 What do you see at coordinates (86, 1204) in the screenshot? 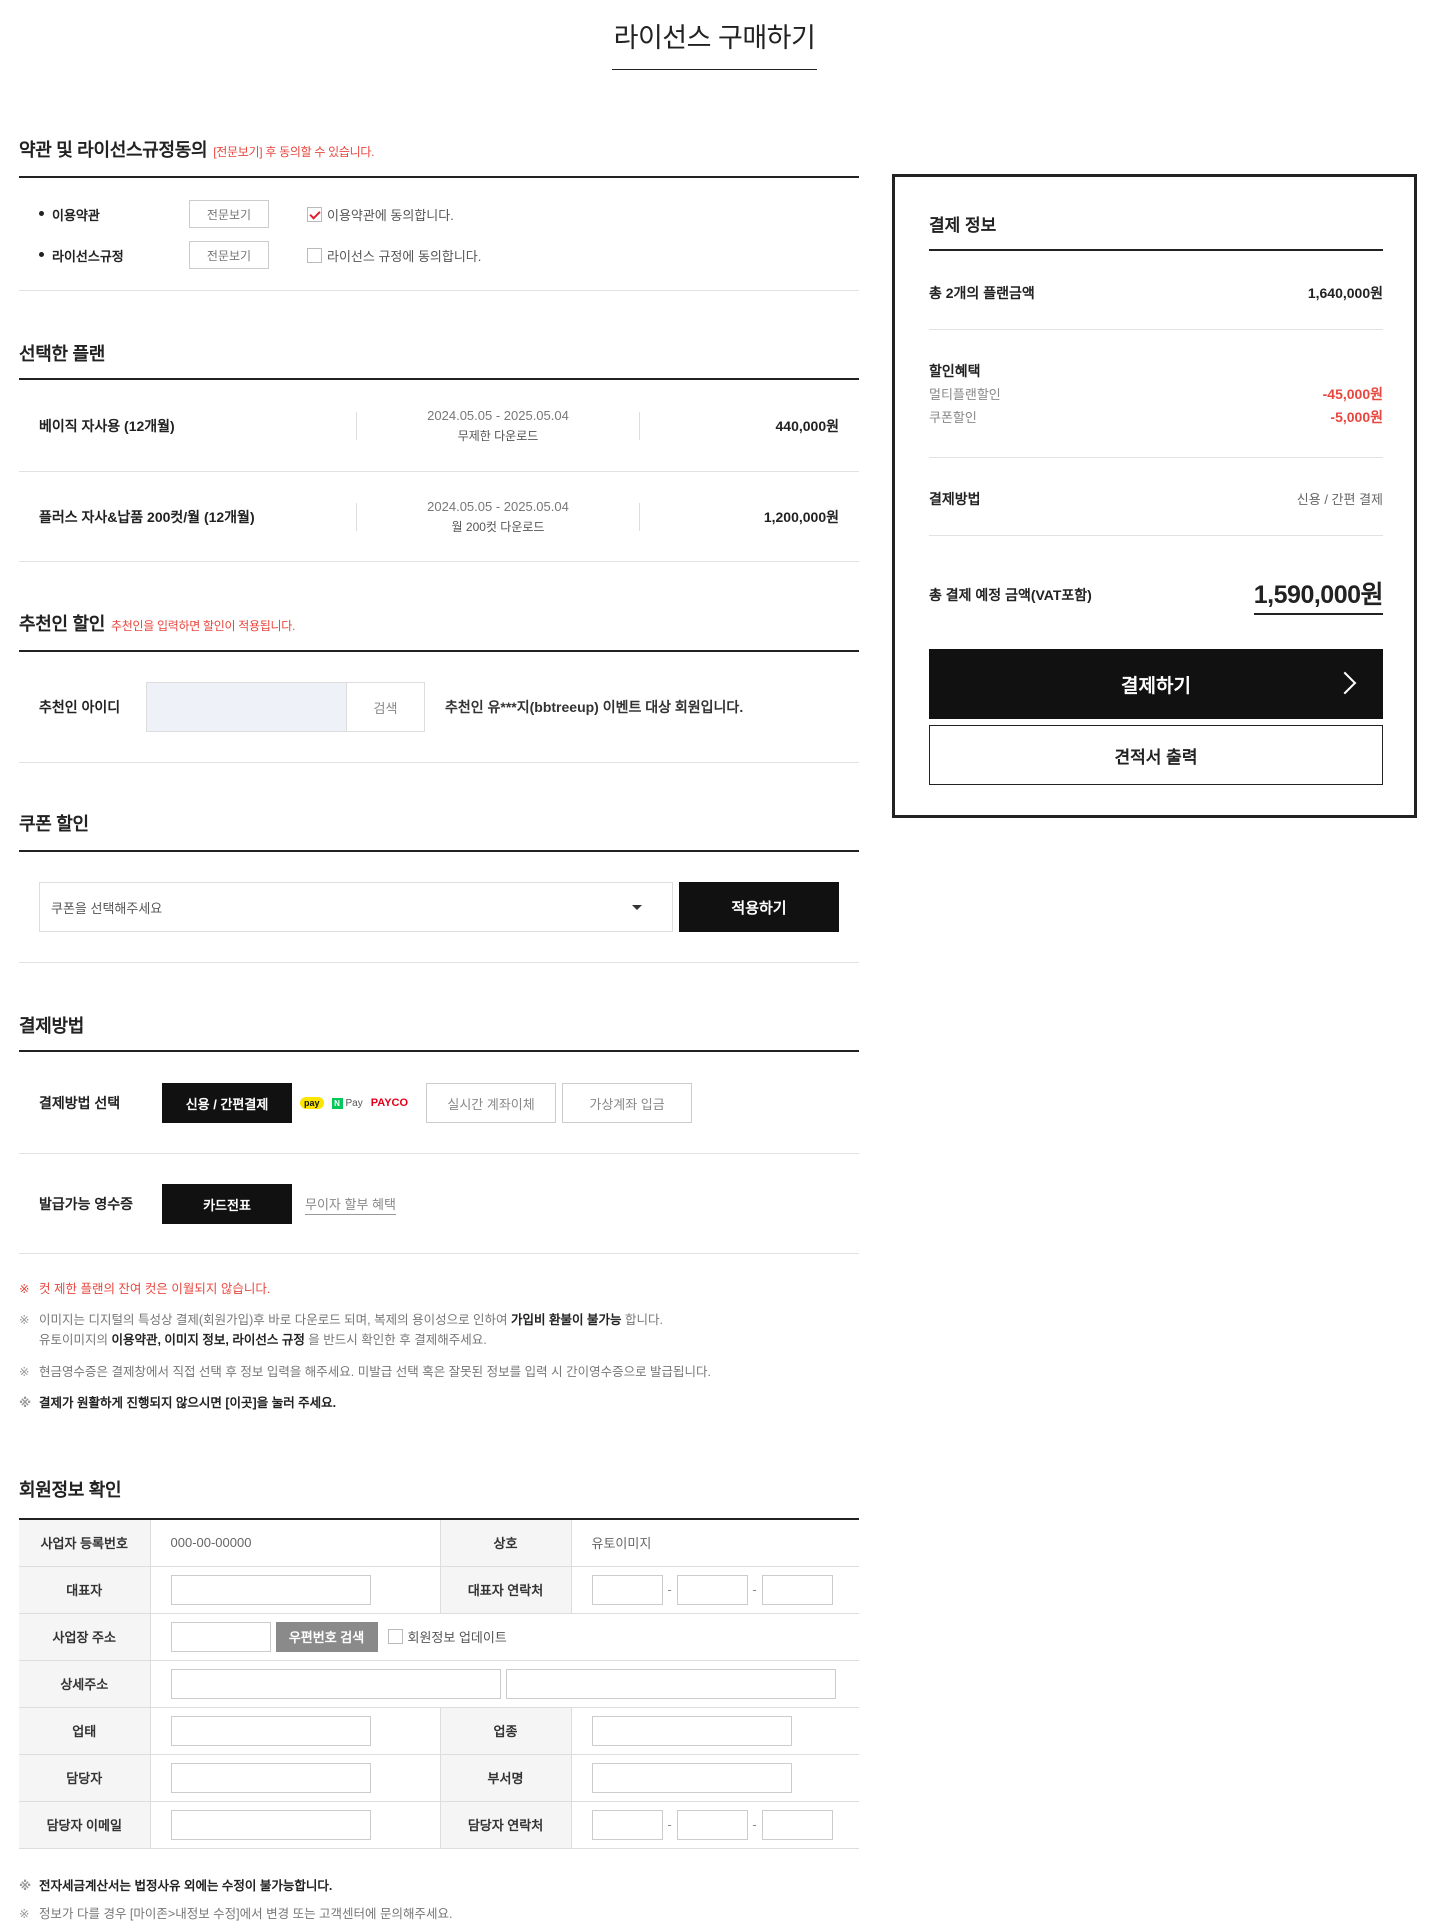
I see `receipt-label: 발급가능 영수증` at bounding box center [86, 1204].